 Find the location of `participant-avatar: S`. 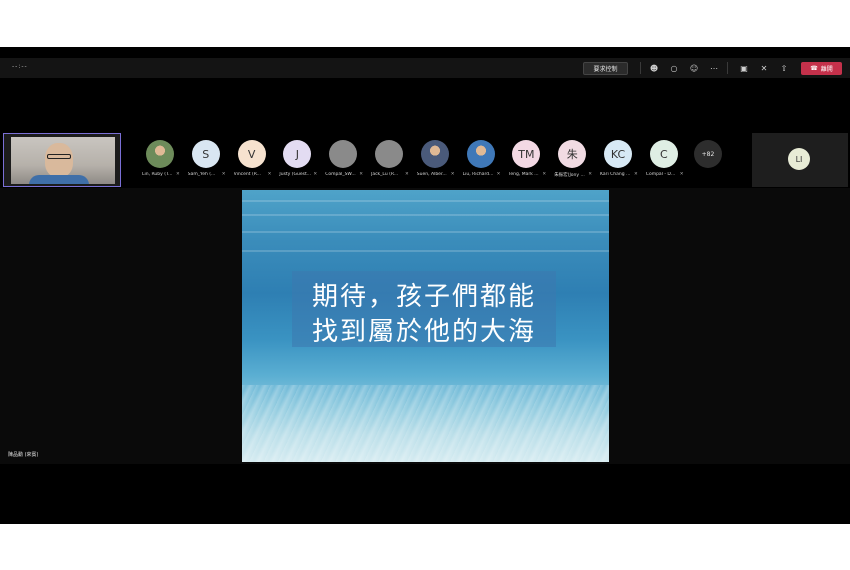

participant-avatar: S is located at coordinates (205, 154).